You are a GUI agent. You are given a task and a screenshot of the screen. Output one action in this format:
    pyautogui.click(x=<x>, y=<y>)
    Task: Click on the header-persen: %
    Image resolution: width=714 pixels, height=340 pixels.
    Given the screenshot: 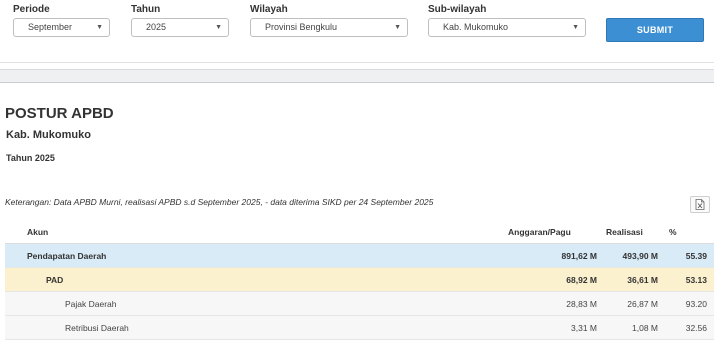 What is the action you would take?
    pyautogui.click(x=673, y=232)
    